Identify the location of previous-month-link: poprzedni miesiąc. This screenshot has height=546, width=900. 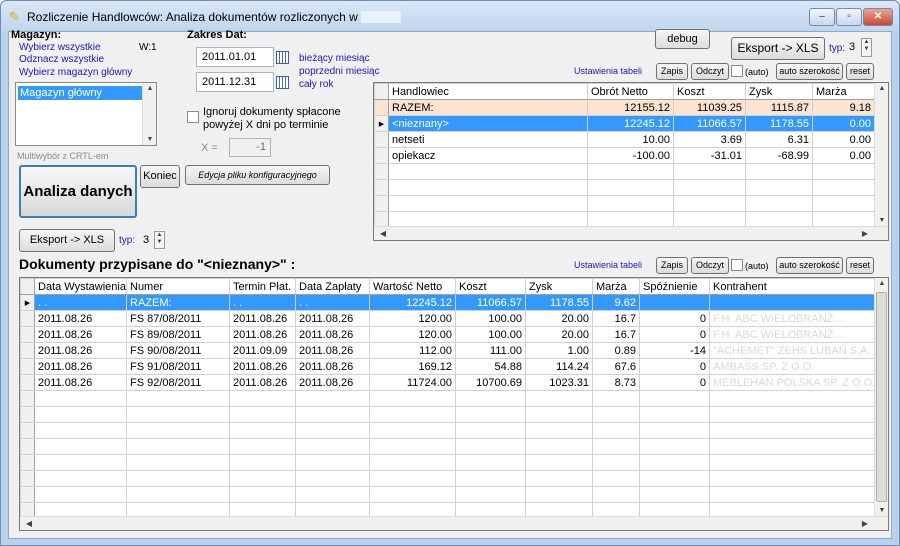
(339, 71).